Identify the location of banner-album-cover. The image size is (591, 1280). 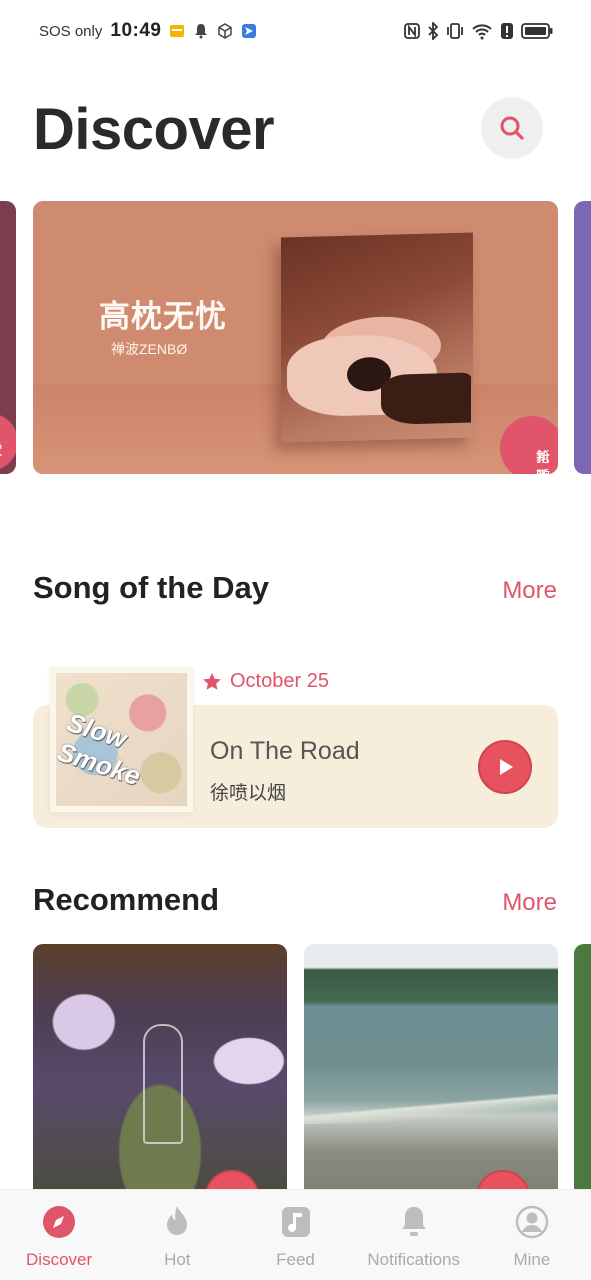
(377, 337).